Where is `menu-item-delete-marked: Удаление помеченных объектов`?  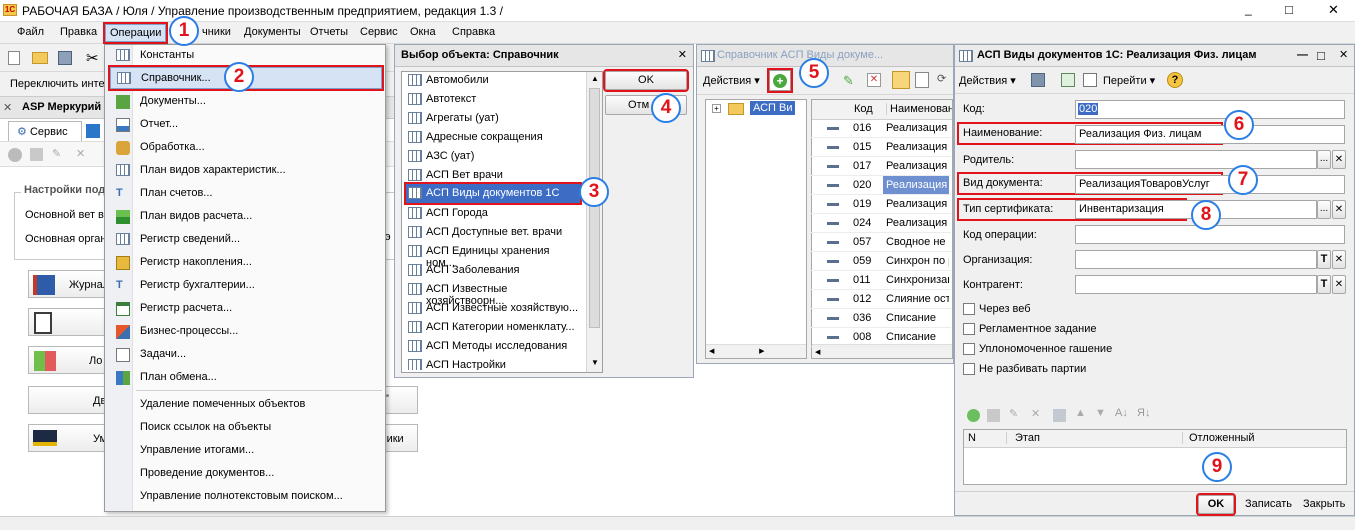
menu-item-delete-marked: Удаление помеченных объектов is located at coordinates (246, 405).